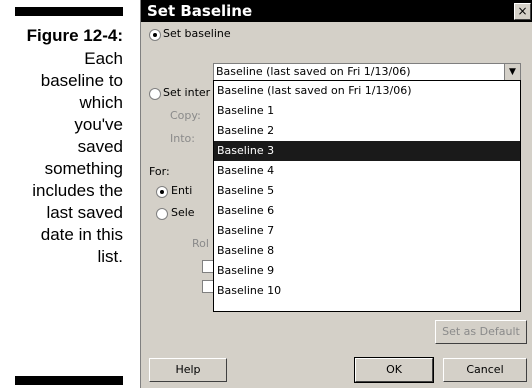 The image size is (532, 388). What do you see at coordinates (367, 191) in the screenshot?
I see `list-item: Baseline 5` at bounding box center [367, 191].